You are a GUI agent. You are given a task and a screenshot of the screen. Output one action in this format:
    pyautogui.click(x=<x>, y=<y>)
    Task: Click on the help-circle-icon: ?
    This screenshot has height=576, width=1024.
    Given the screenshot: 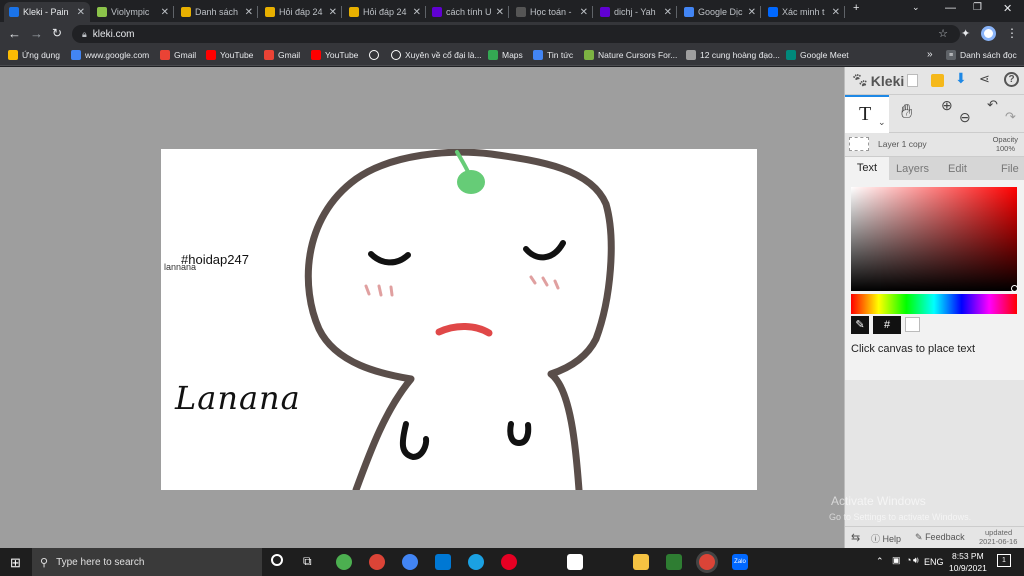 What is the action you would take?
    pyautogui.click(x=1011, y=79)
    